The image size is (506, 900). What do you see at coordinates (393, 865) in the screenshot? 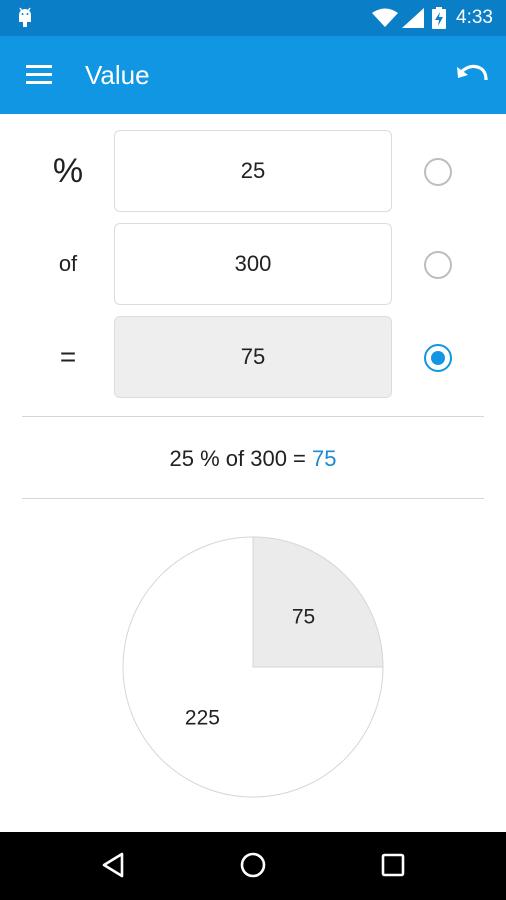
I see `recents-square-icon` at bounding box center [393, 865].